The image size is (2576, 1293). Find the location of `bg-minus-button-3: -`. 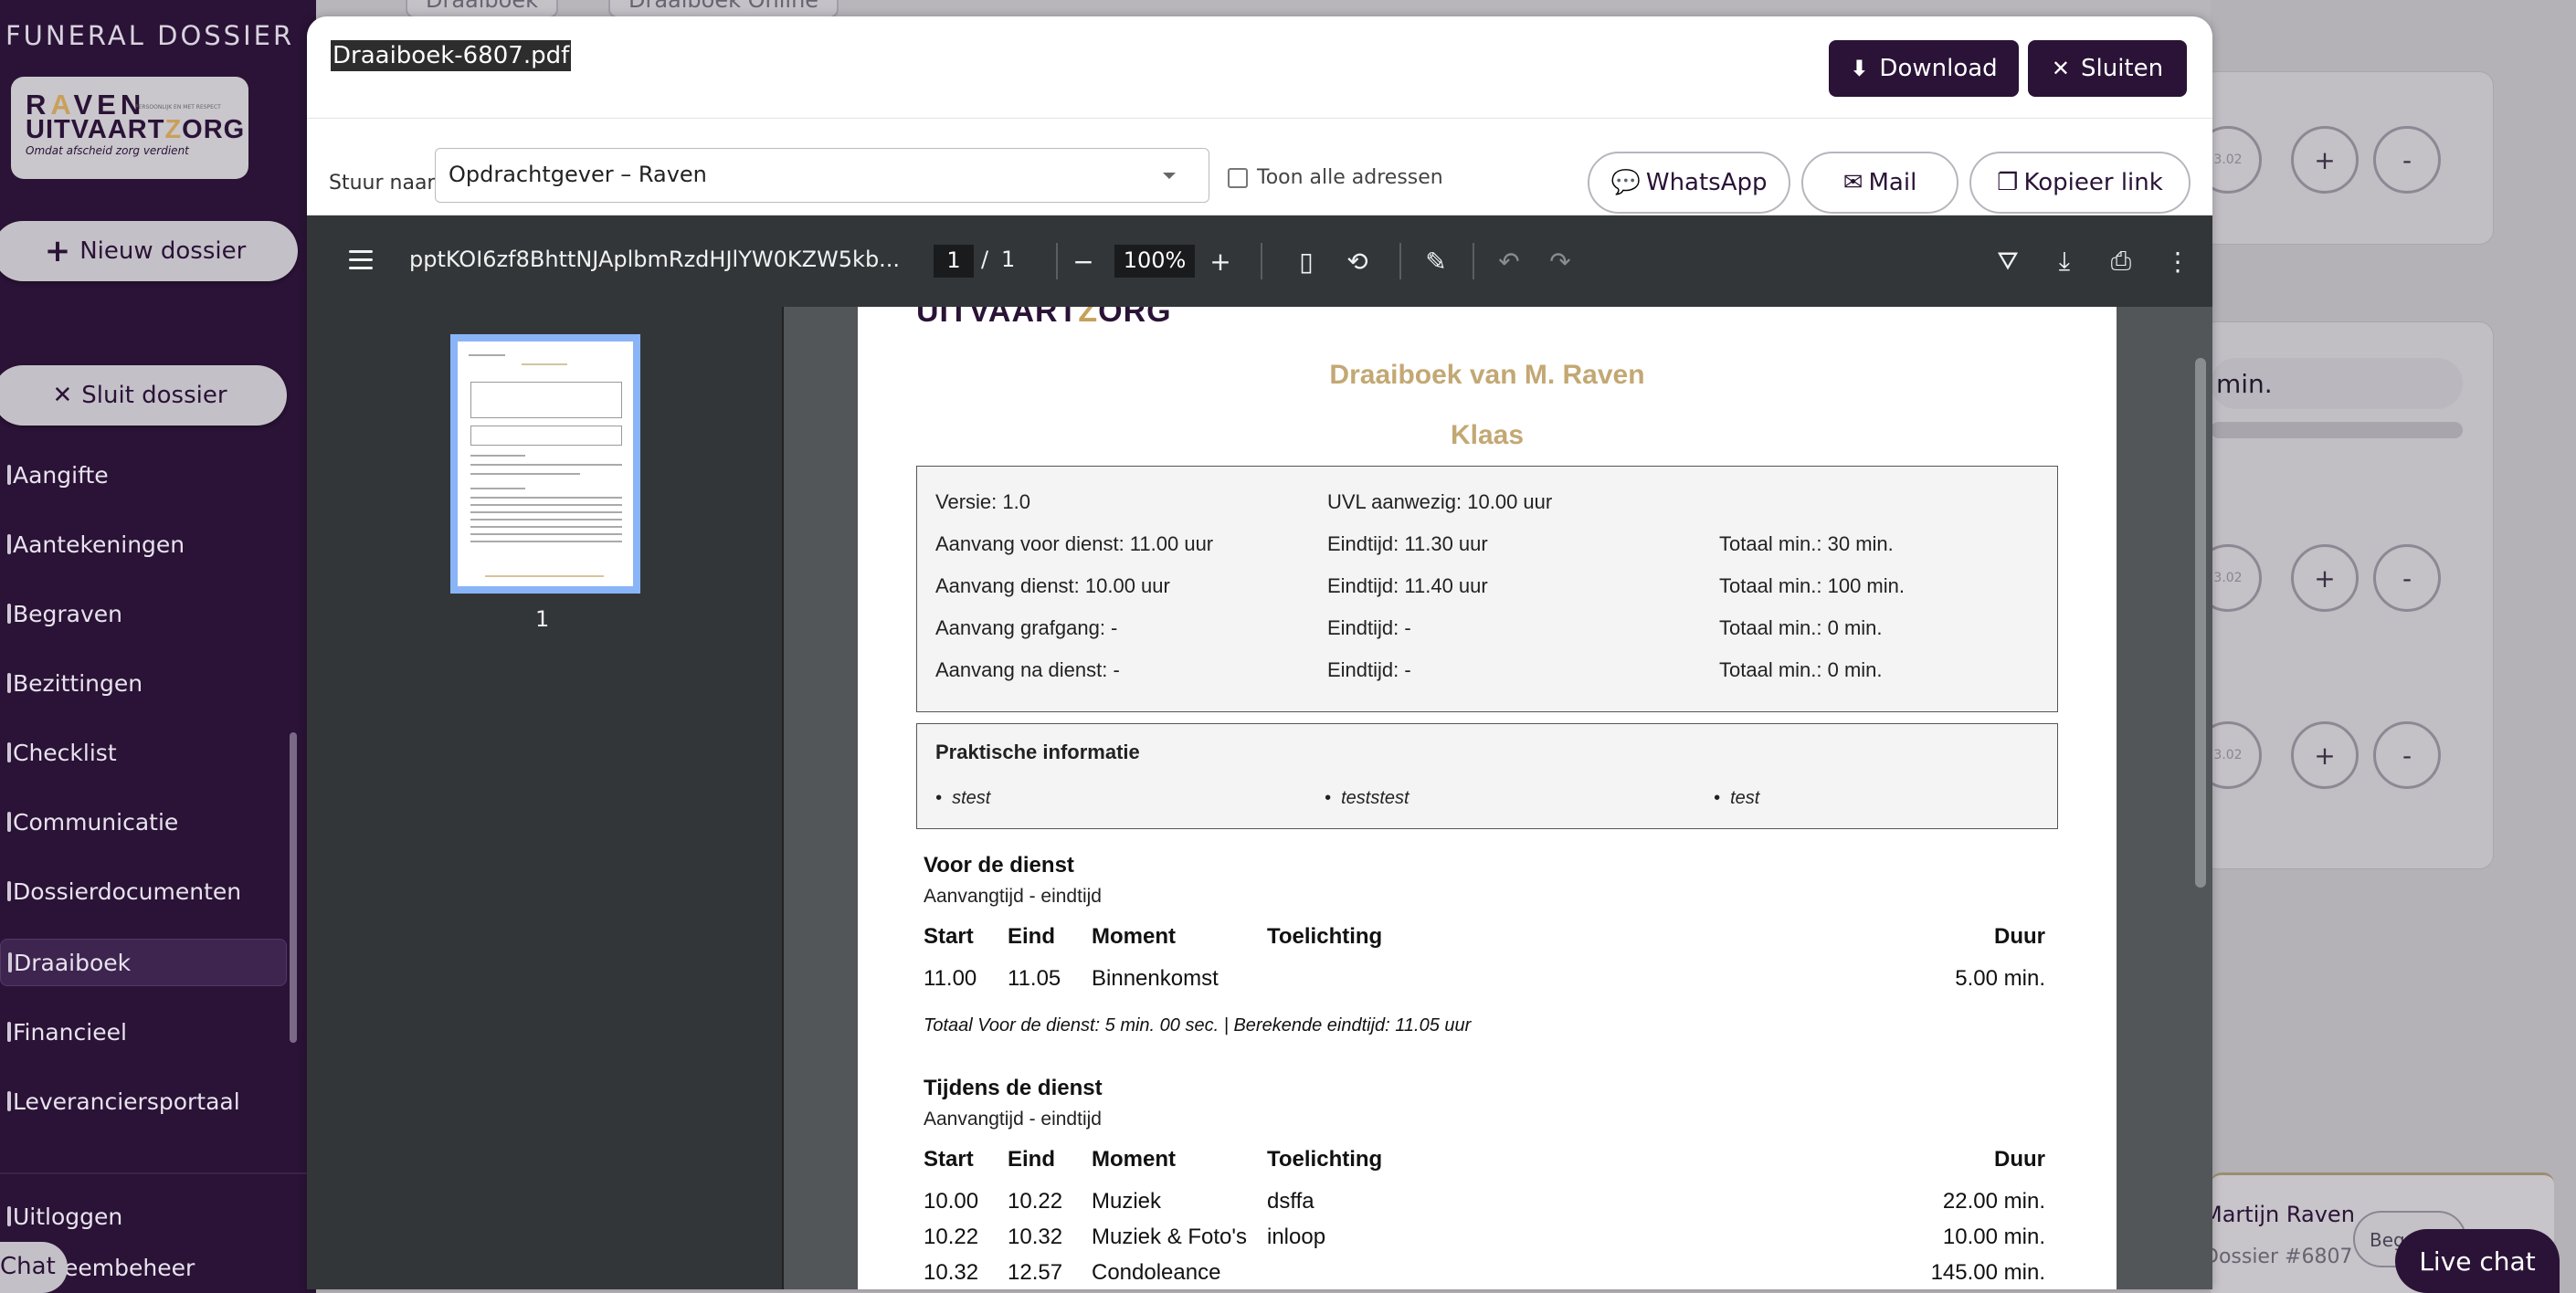

bg-minus-button-3: - is located at coordinates (2407, 755).